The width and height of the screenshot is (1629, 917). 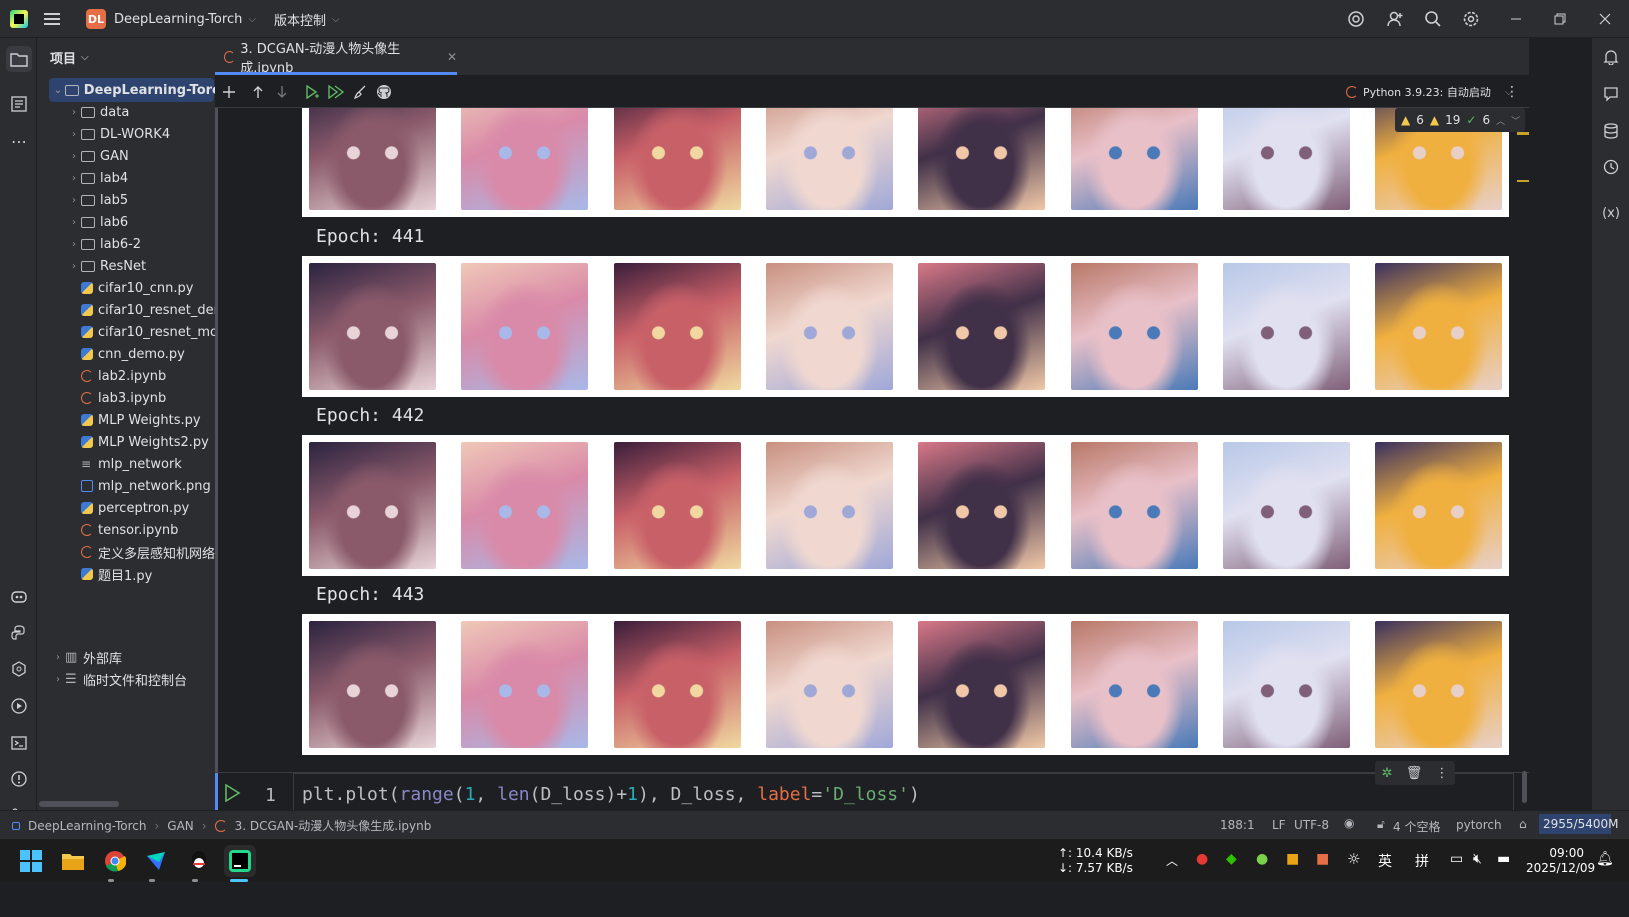 I want to click on vcs-menu: 版本控制 ⌵, so click(x=307, y=19).